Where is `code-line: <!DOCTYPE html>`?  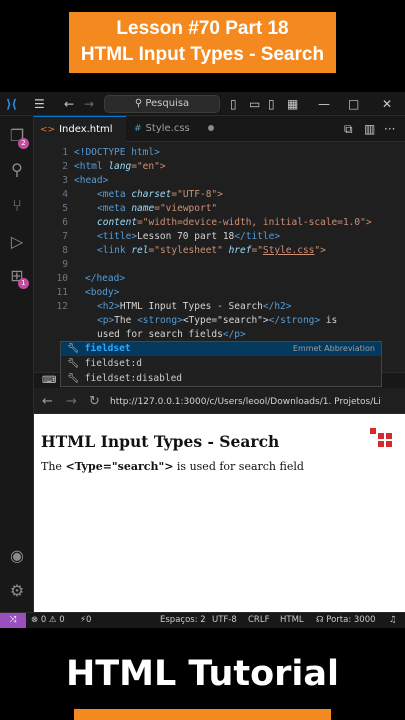 code-line: <!DOCTYPE html> is located at coordinates (117, 153).